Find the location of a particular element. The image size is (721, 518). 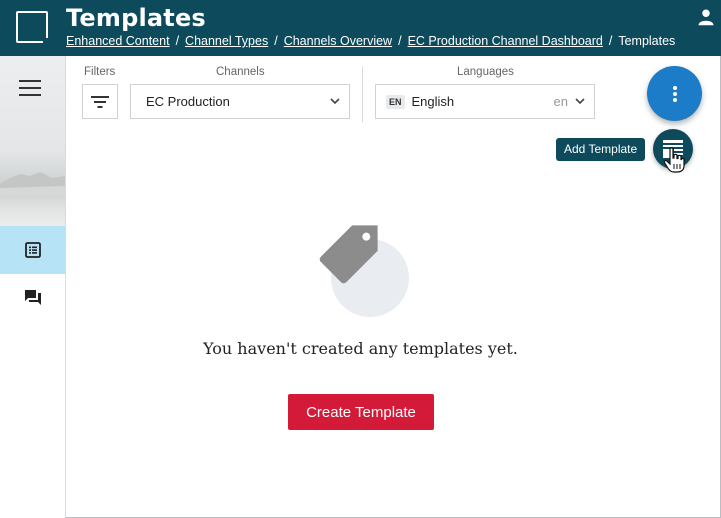

languages-label: Languages is located at coordinates (485, 72).